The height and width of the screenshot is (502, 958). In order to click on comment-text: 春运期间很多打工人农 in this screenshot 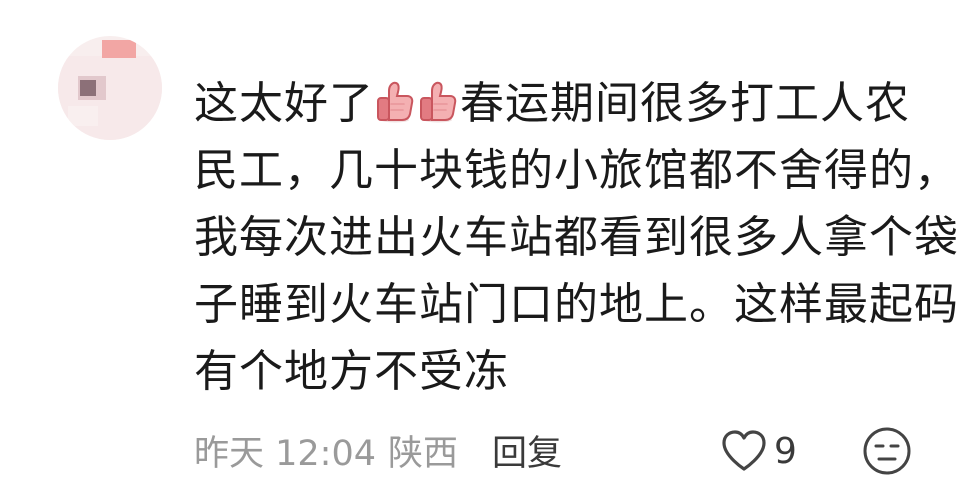, I will do `click(685, 103)`.